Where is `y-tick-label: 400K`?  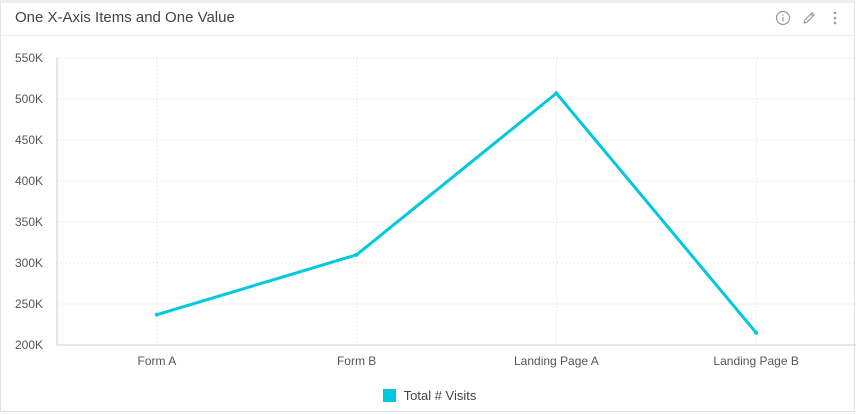 y-tick-label: 400K is located at coordinates (29, 181).